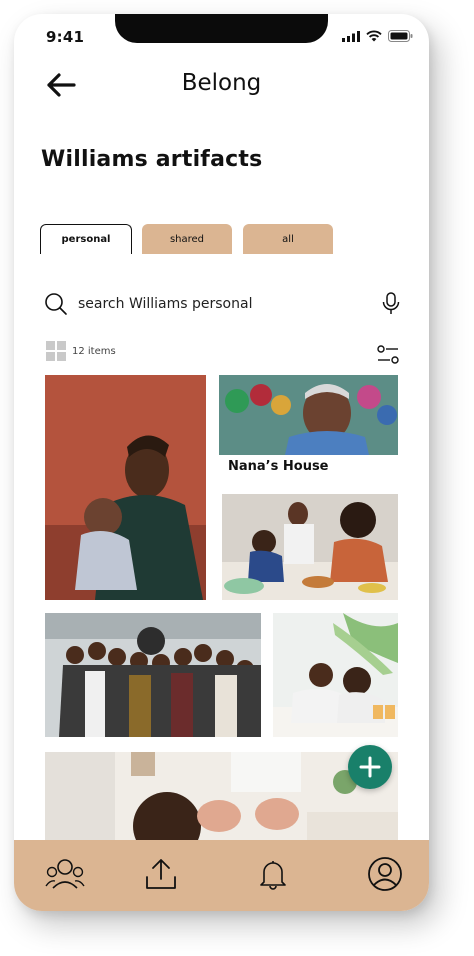 This screenshot has height=956, width=474. I want to click on collection-meta: 12 items, so click(81, 351).